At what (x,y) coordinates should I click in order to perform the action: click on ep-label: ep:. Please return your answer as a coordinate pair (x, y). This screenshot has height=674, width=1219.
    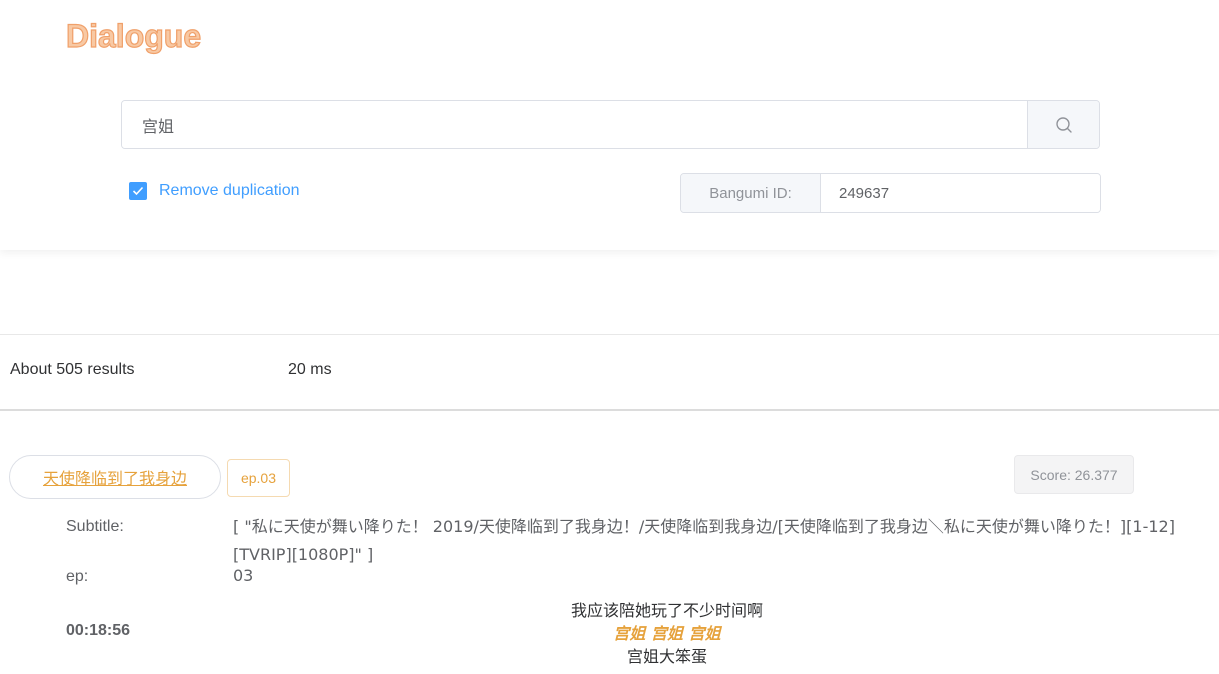
    Looking at the image, I should click on (77, 576).